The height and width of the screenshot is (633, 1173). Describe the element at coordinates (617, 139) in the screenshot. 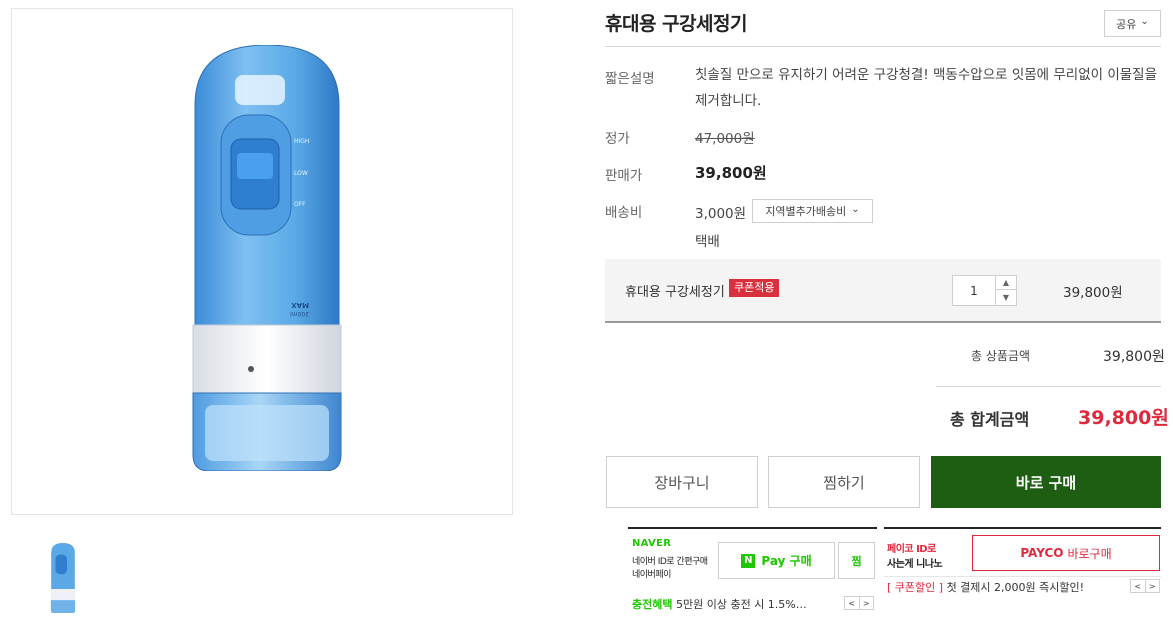

I see `price-label: 정가` at that location.